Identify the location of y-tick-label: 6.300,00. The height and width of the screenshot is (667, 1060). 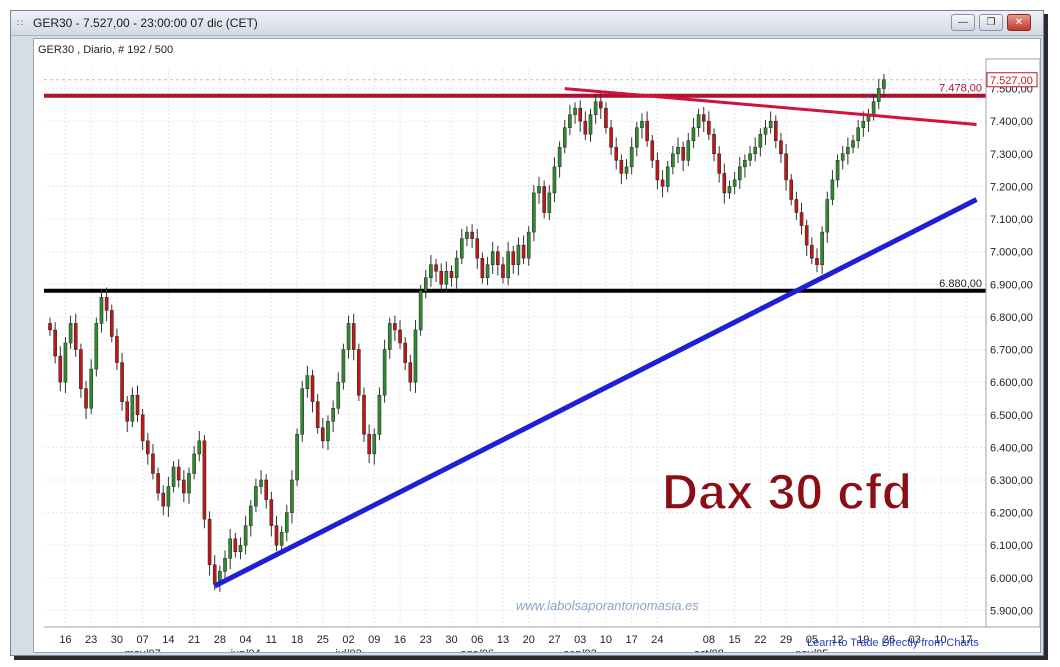
(1011, 481).